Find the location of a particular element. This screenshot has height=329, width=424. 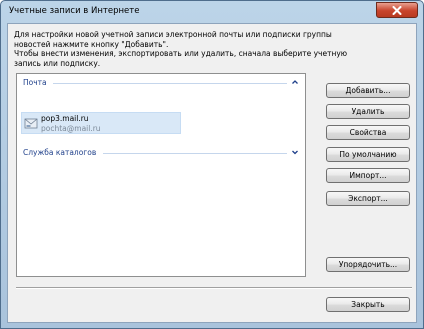

close-window-button is located at coordinates (397, 10).